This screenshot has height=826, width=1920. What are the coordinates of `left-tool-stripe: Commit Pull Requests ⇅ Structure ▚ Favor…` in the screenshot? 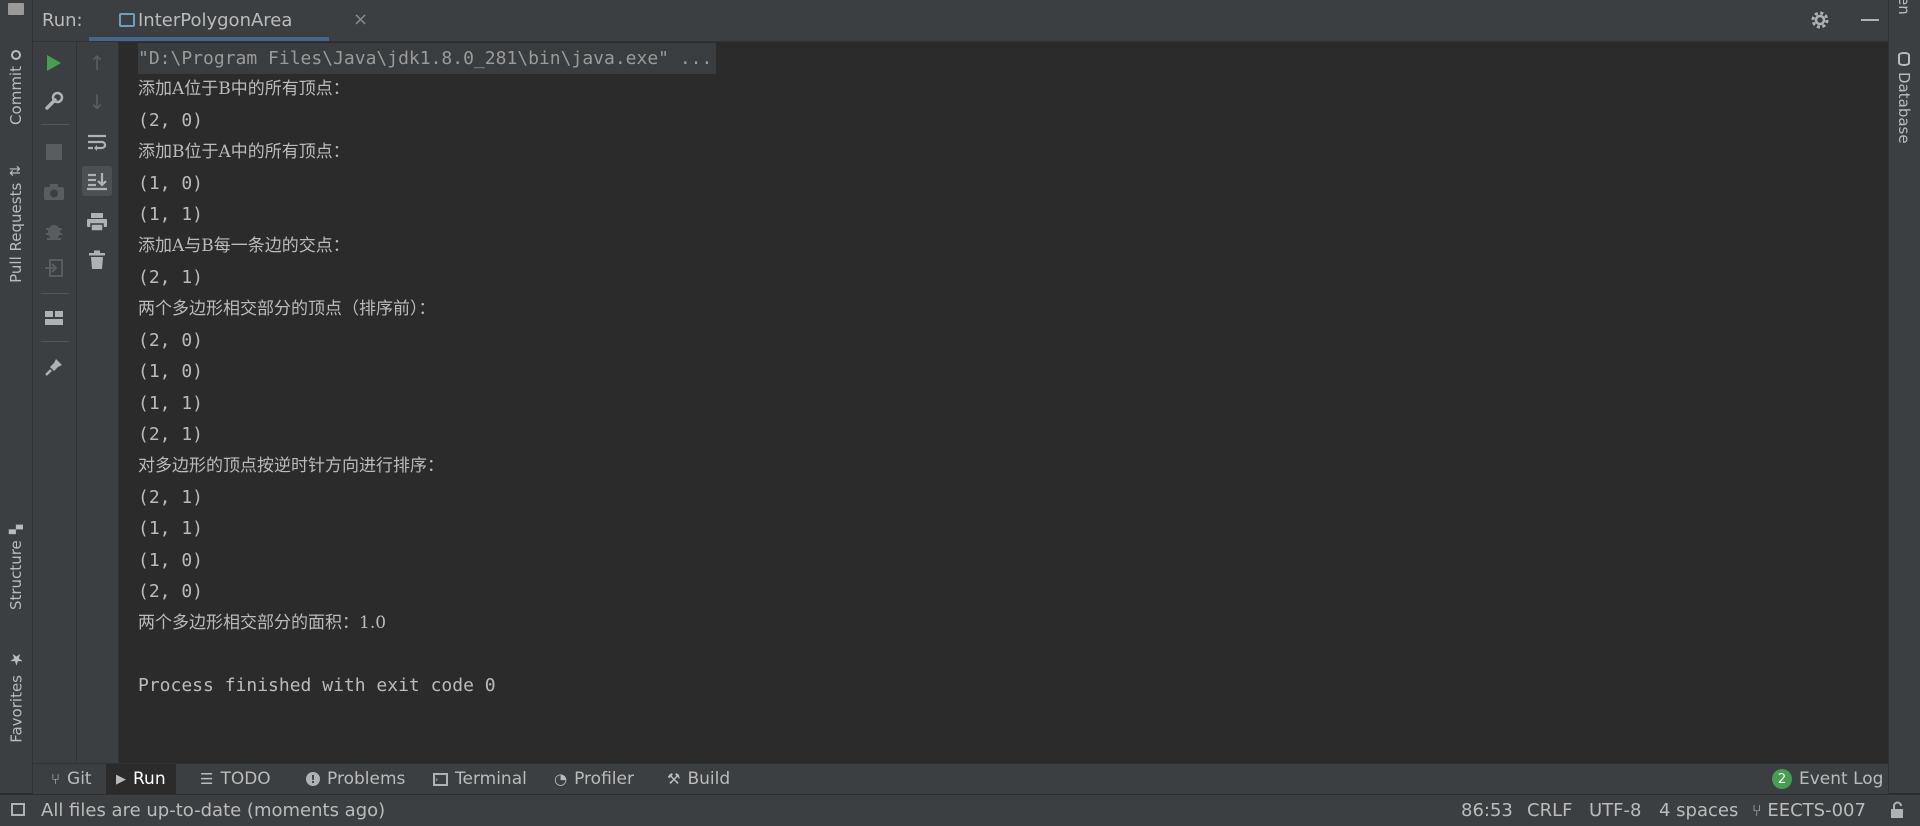 It's located at (16, 396).